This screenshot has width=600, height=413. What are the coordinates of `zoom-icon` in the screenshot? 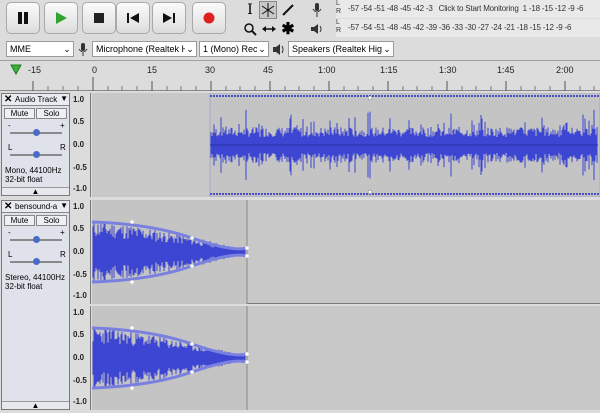 It's located at (250, 29).